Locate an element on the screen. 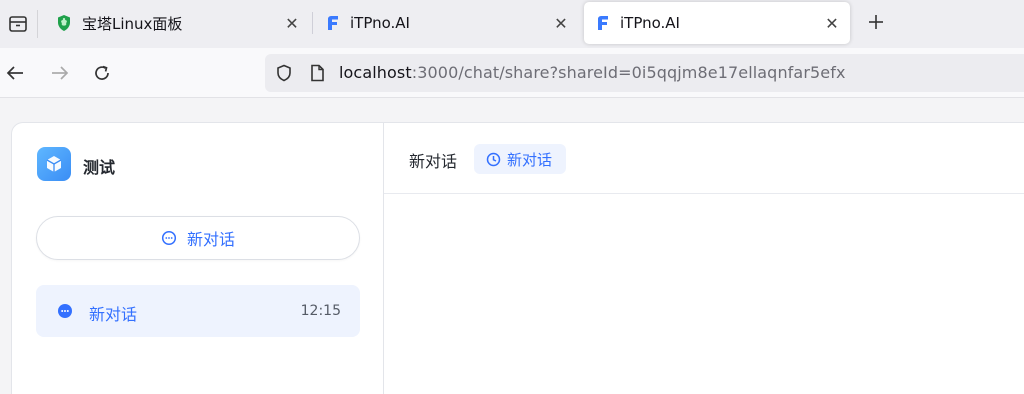  reload-icon is located at coordinates (102, 72).